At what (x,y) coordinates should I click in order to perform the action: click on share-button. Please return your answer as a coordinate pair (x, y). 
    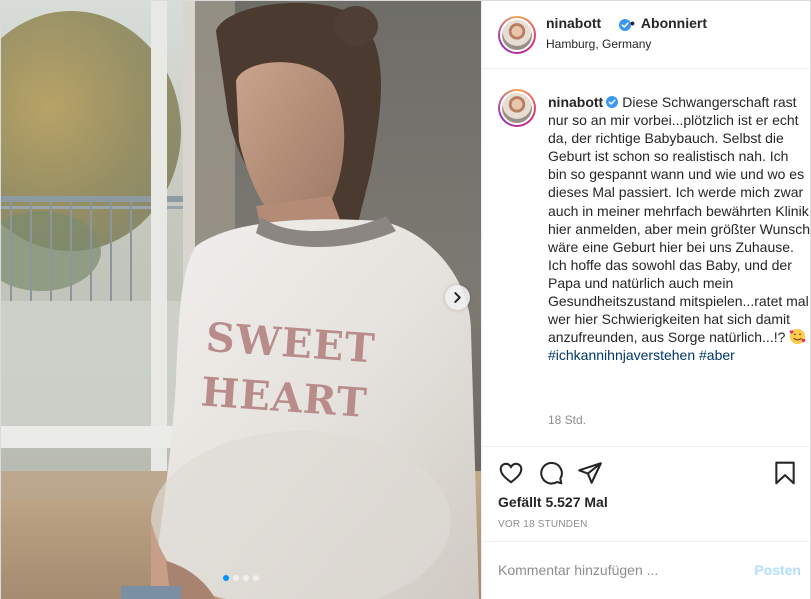
    Looking at the image, I should click on (590, 473).